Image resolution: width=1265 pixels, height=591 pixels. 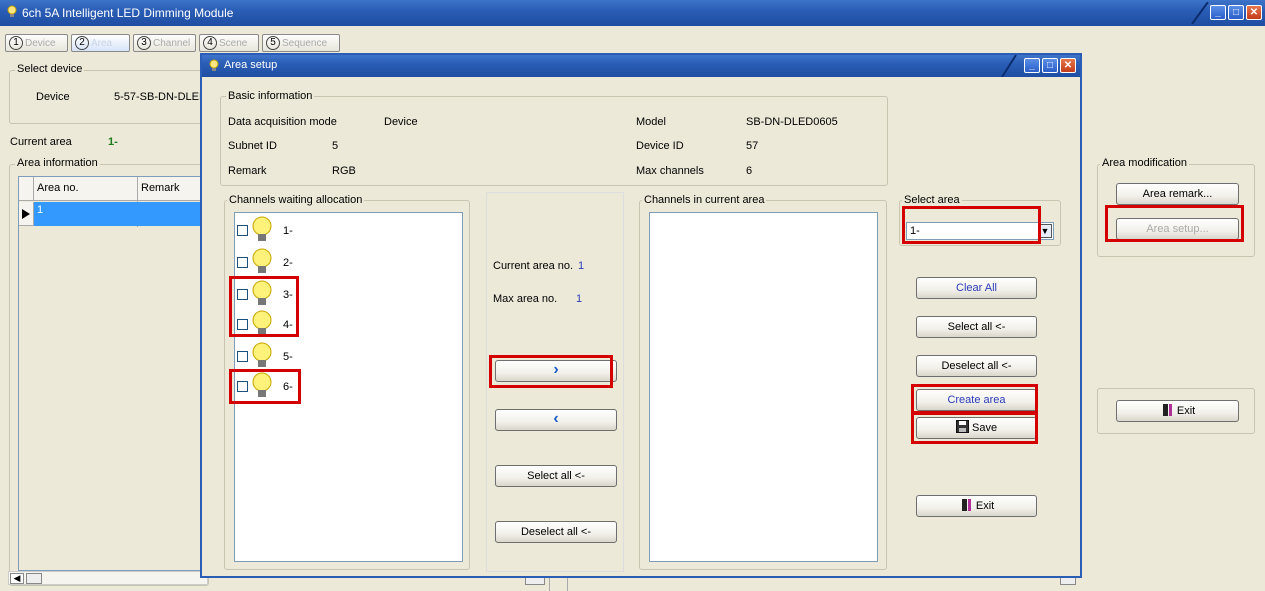 I want to click on channel-label-4: 4-, so click(x=288, y=325).